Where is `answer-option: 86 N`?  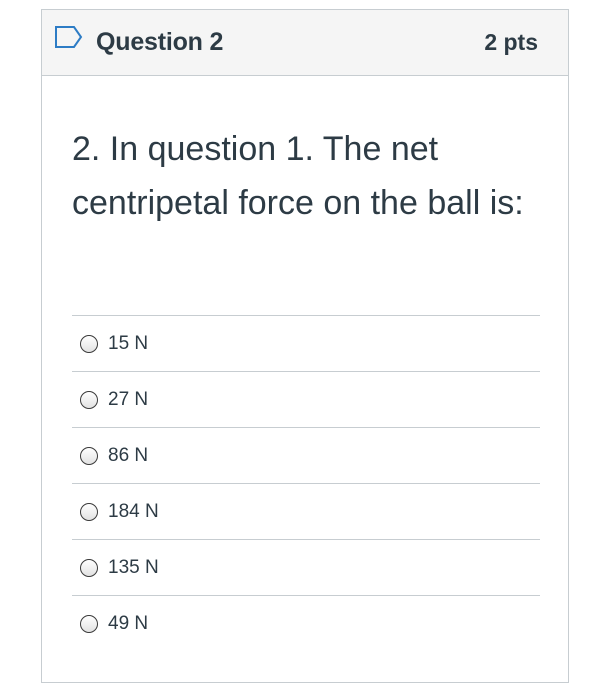
answer-option: 86 N is located at coordinates (306, 455).